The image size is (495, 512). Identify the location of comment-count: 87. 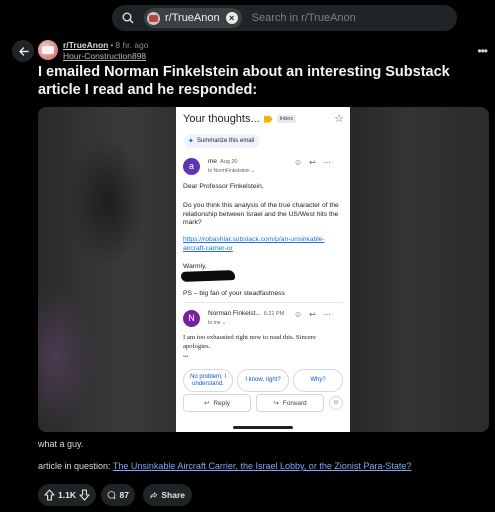
(124, 495).